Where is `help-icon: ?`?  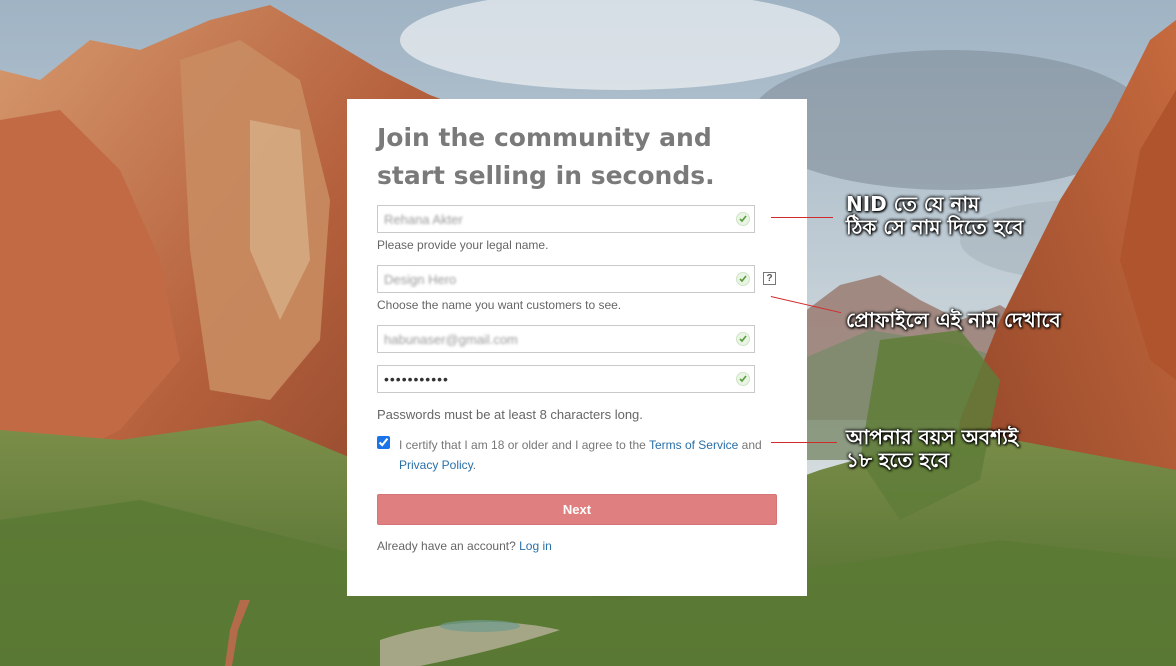 help-icon: ? is located at coordinates (769, 278).